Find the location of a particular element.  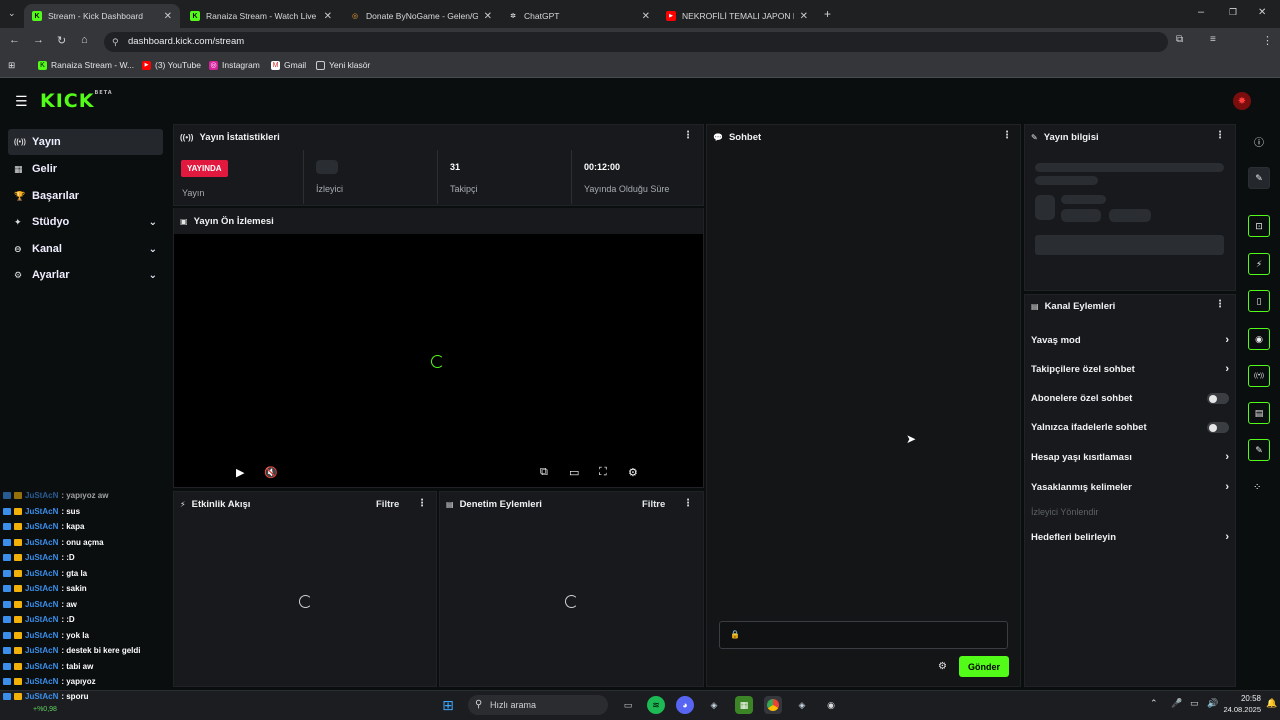

menu-kebab-icon: ⋮ is located at coordinates (1267, 40).